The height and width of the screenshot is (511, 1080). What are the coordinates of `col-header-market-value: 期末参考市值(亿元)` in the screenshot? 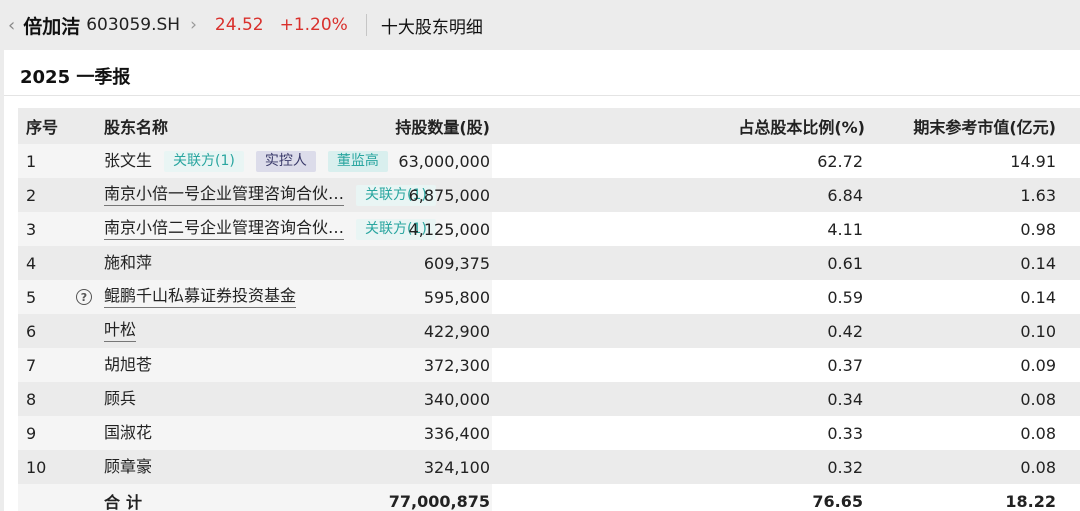 It's located at (984, 126).